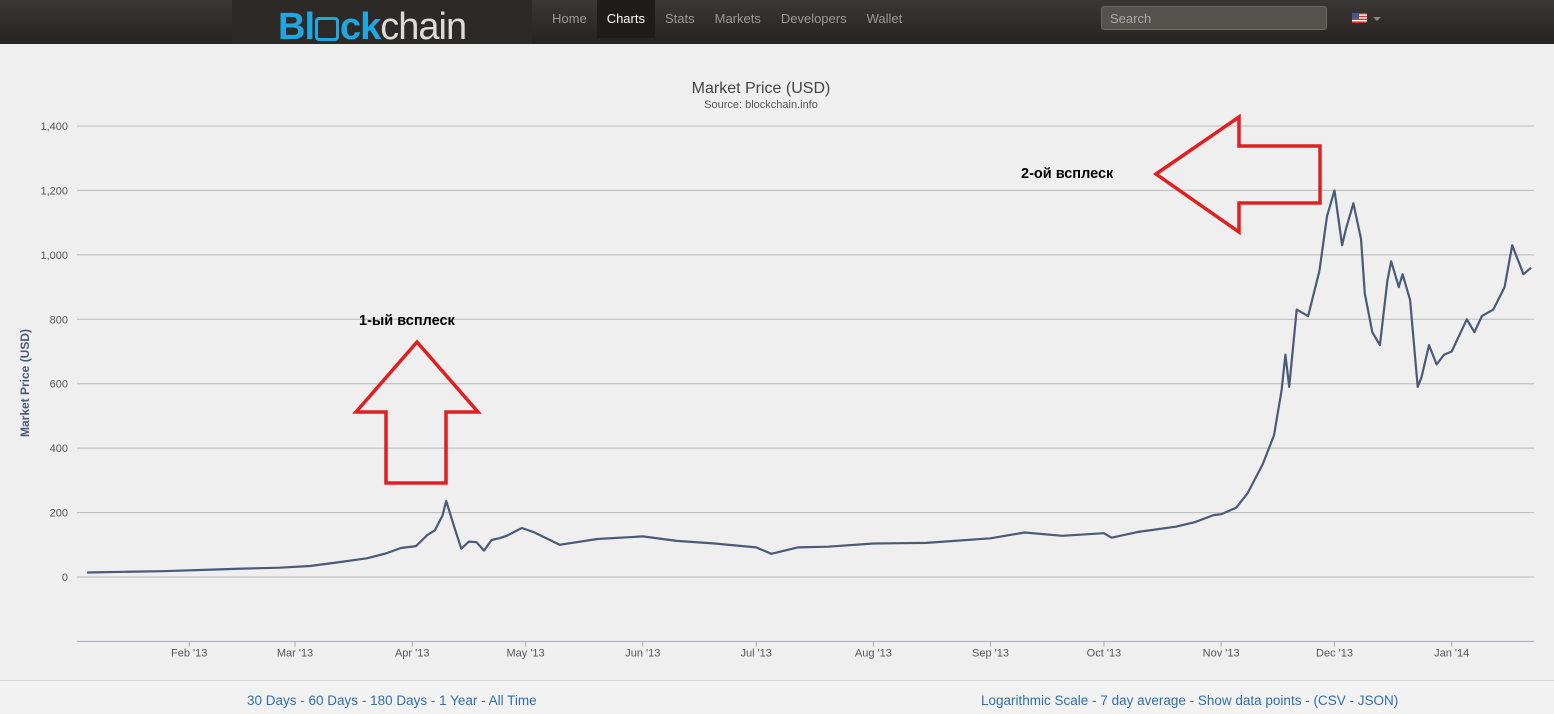  I want to click on x-tick-label: Mar '13, so click(295, 653).